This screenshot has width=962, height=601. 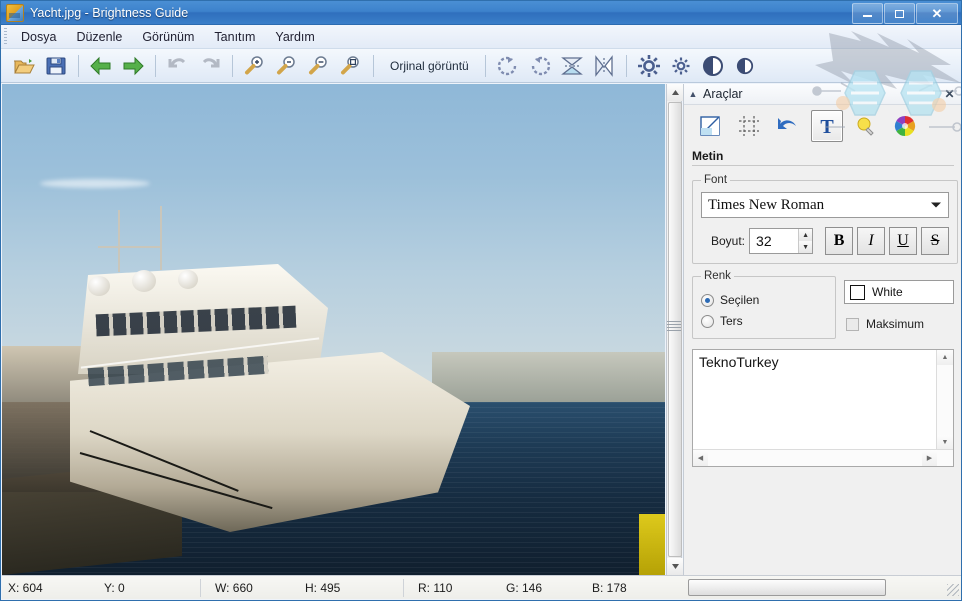 What do you see at coordinates (99, 37) in the screenshot?
I see `menu-item-duzenle: Düzenle` at bounding box center [99, 37].